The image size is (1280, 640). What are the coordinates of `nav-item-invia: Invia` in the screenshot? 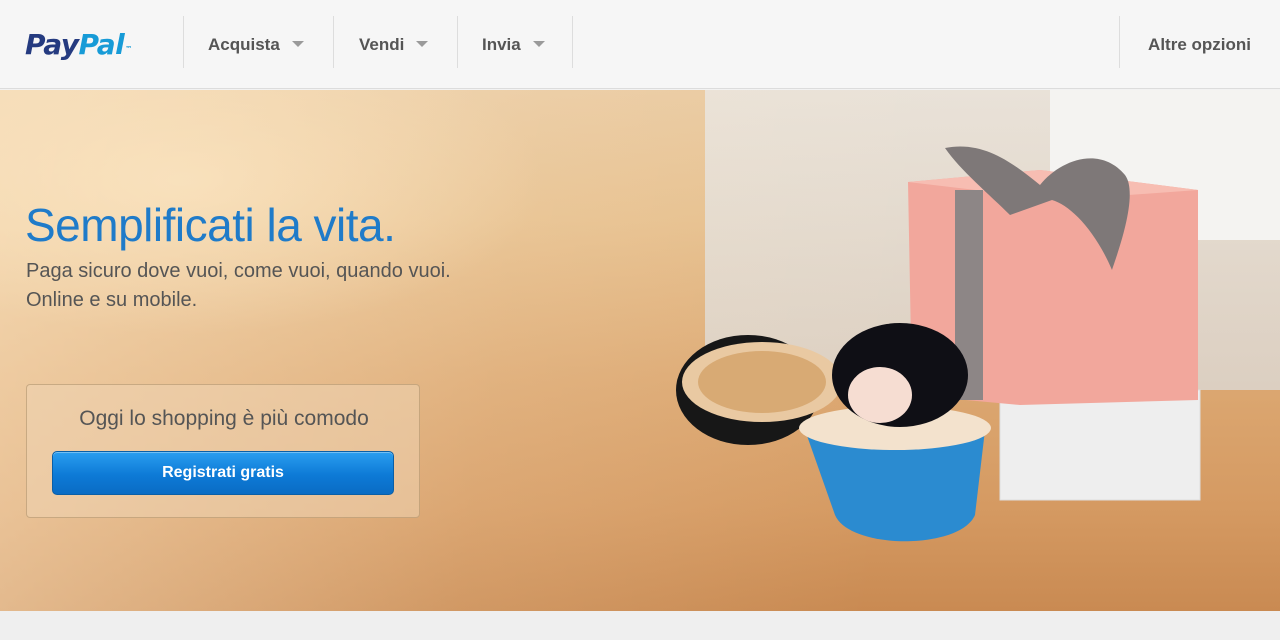 It's located at (513, 44).